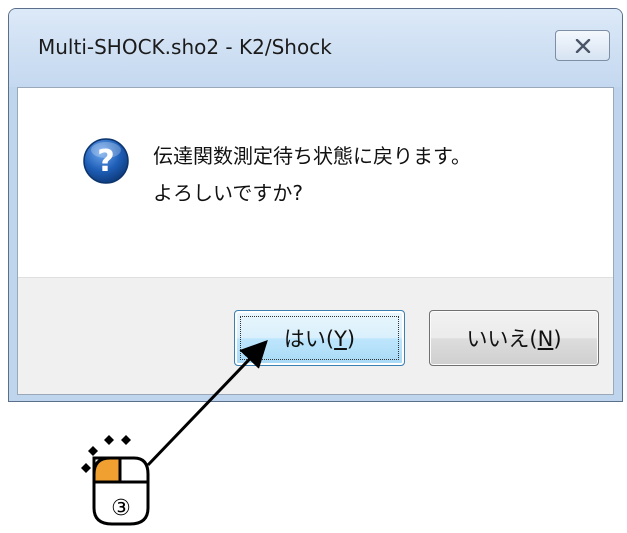  I want to click on no-button: いいえ(N), so click(514, 338).